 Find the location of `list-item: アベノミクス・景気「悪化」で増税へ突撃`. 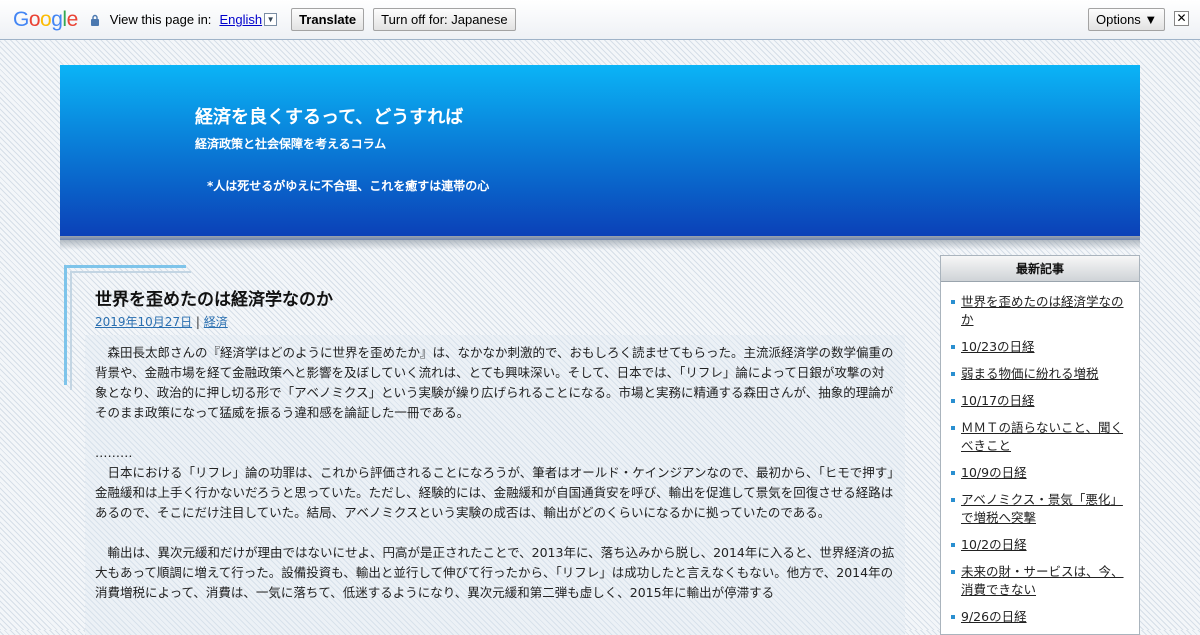

list-item: アベノミクス・景気「悪化」で増税へ突撃 is located at coordinates (1040, 509).